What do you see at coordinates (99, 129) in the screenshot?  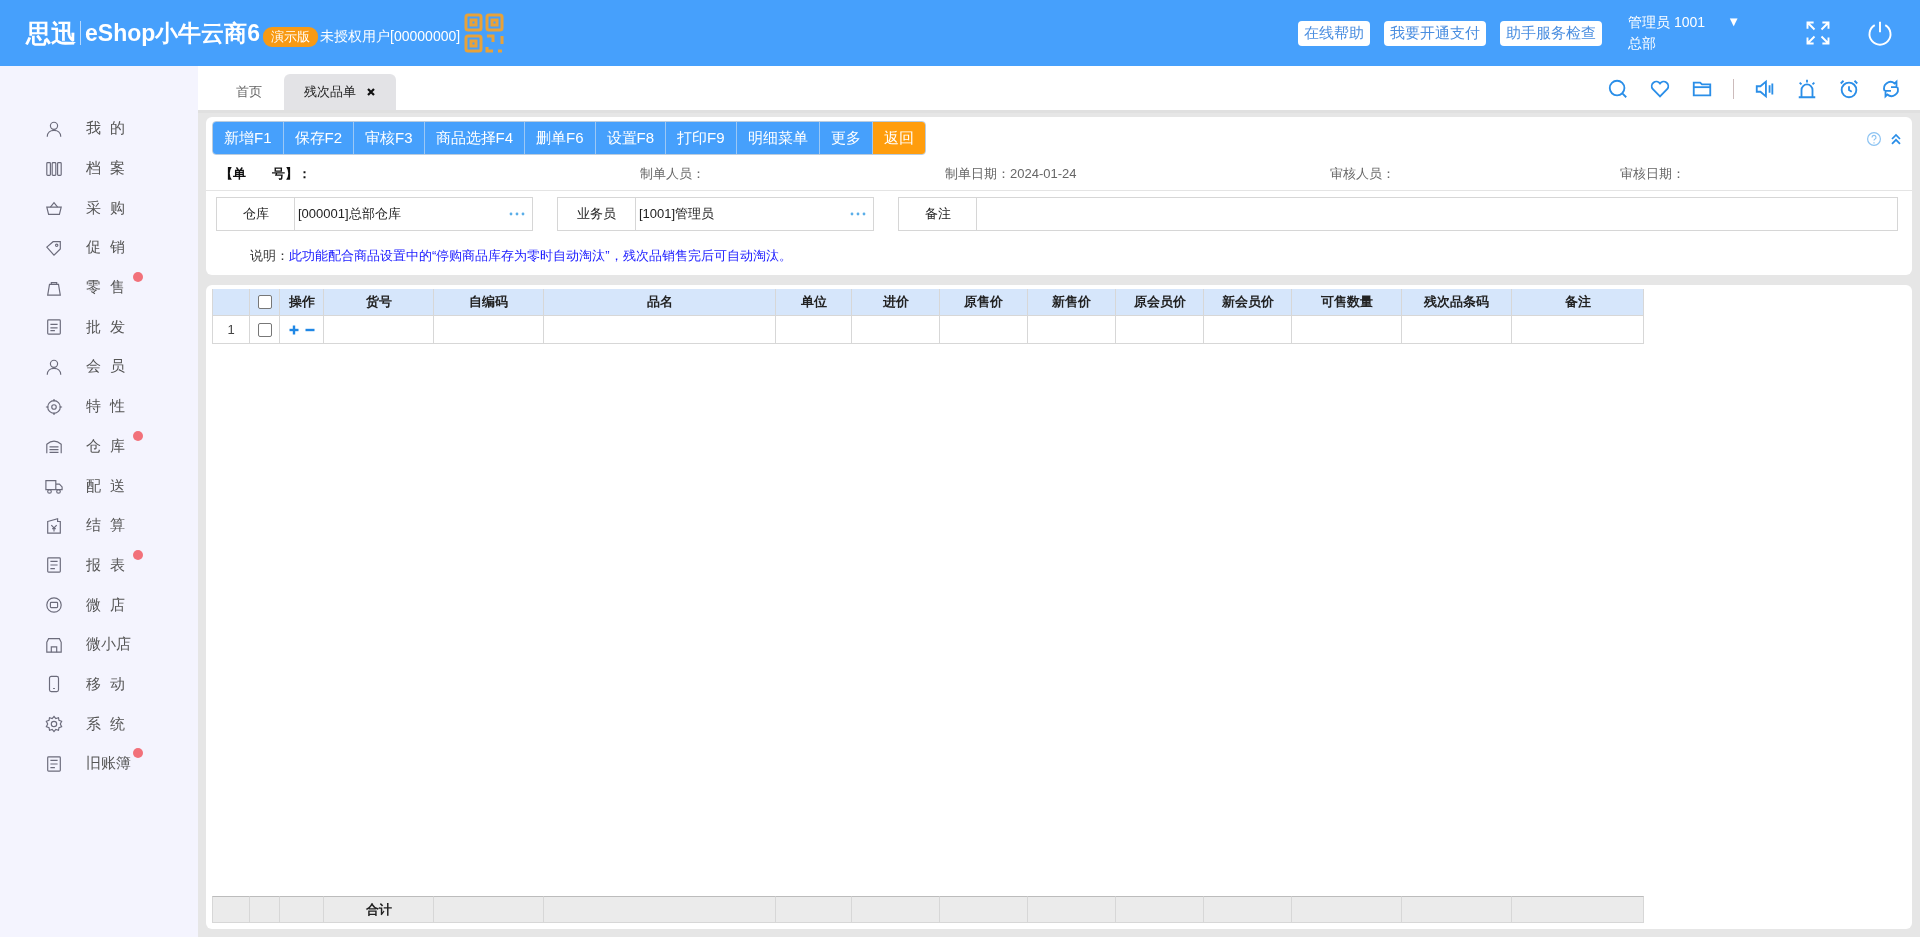 I see `sidebar-item: 我的` at bounding box center [99, 129].